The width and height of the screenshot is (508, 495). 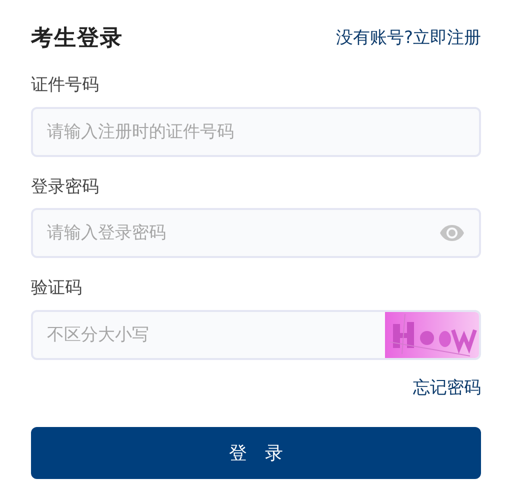 What do you see at coordinates (447, 388) in the screenshot?
I see `forgot-password-link: 忘记密码` at bounding box center [447, 388].